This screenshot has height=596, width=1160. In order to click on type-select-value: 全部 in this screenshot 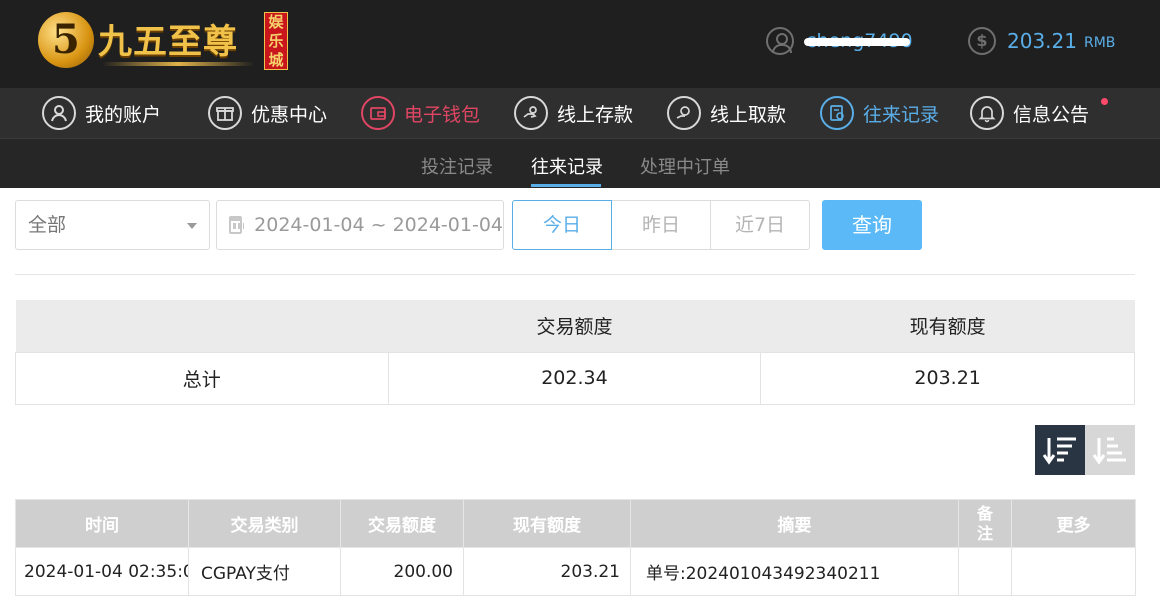, I will do `click(47, 225)`.